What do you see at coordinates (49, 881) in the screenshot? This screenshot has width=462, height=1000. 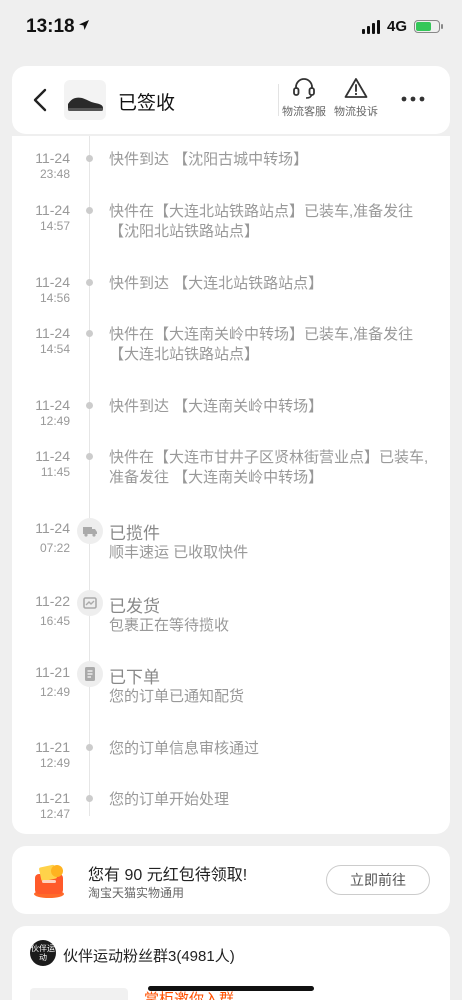 I see `red-packet-icon` at bounding box center [49, 881].